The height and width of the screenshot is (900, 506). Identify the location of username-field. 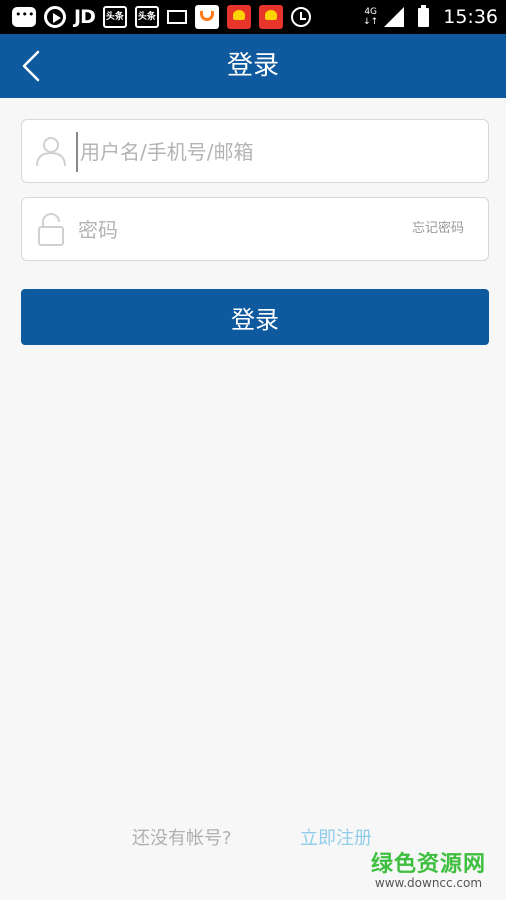
(255, 151).